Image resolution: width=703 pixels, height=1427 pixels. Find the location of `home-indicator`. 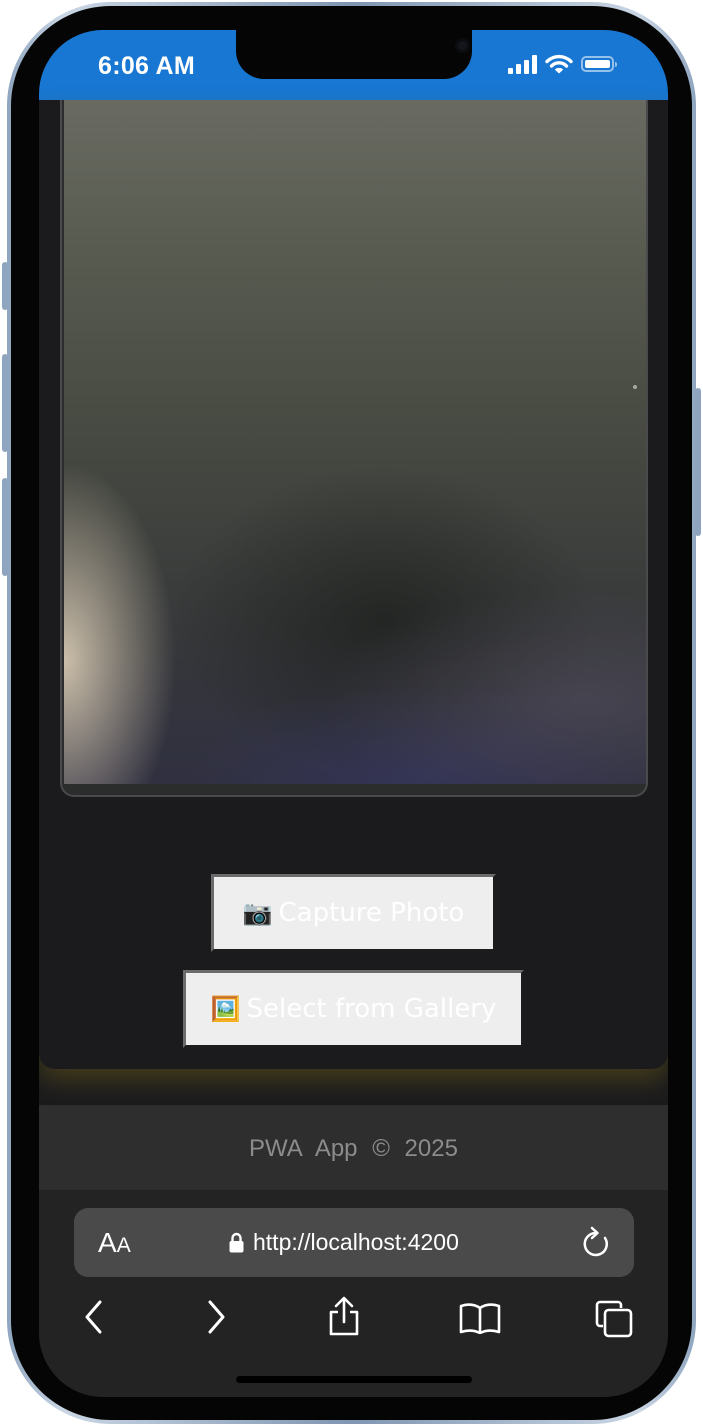

home-indicator is located at coordinates (354, 1379).